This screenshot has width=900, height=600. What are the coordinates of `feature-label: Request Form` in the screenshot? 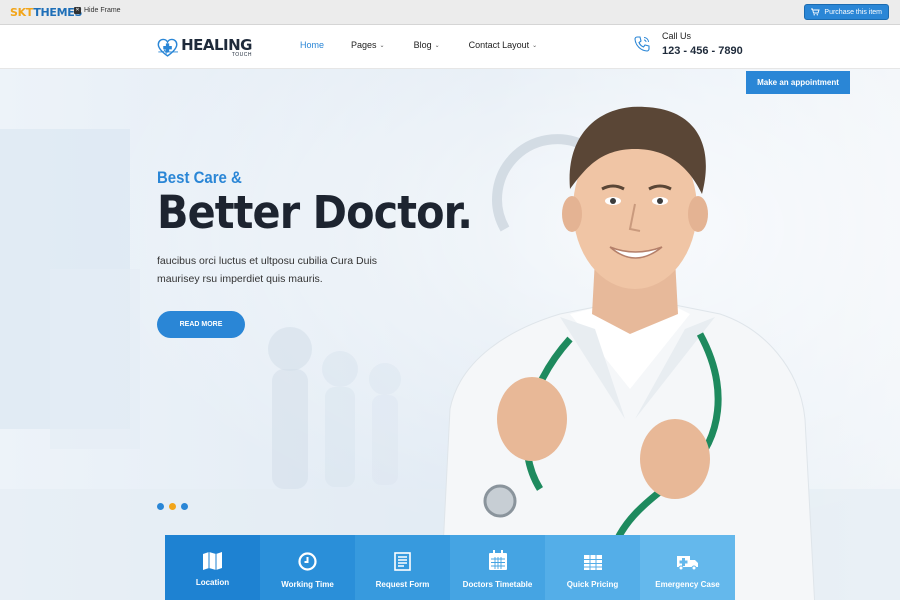 It's located at (402, 584).